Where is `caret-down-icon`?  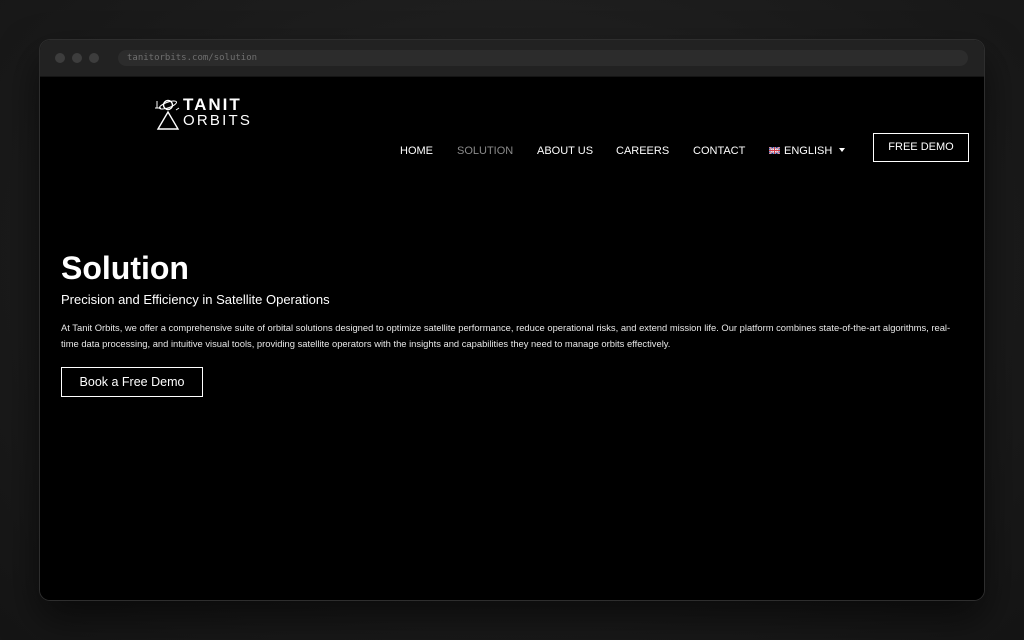 caret-down-icon is located at coordinates (842, 150).